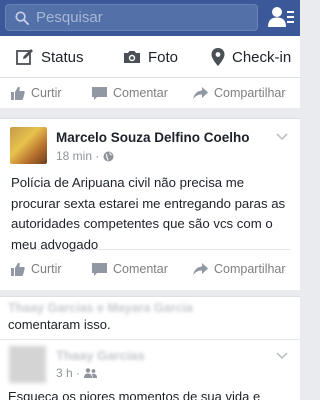 The width and height of the screenshot is (320, 400). I want to click on edit-icon, so click(24, 57).